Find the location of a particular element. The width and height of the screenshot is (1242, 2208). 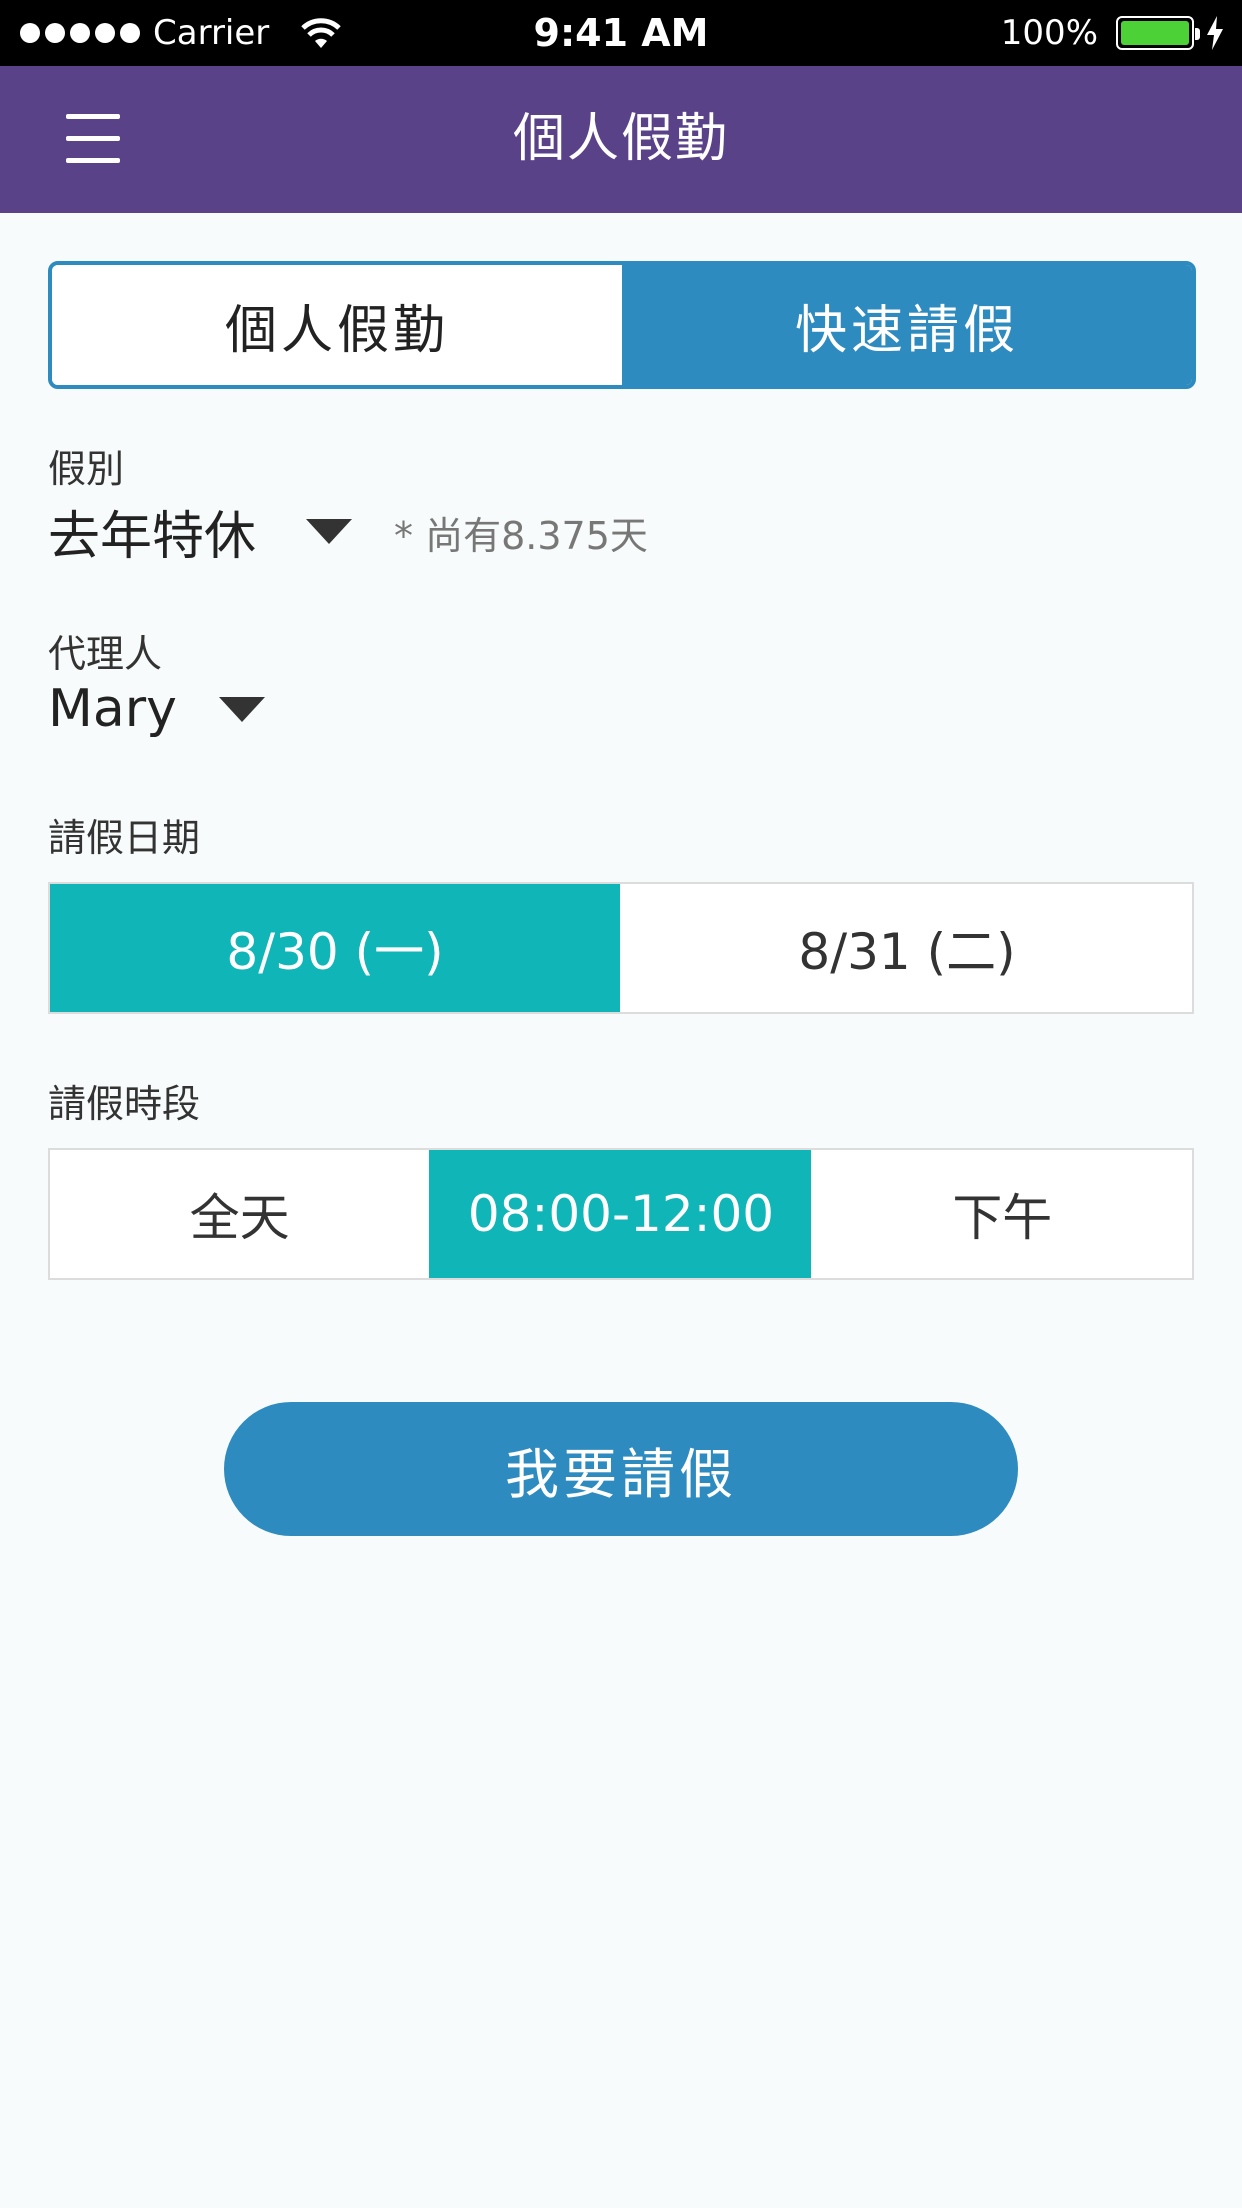

battery-percent: 100% is located at coordinates (1049, 33).